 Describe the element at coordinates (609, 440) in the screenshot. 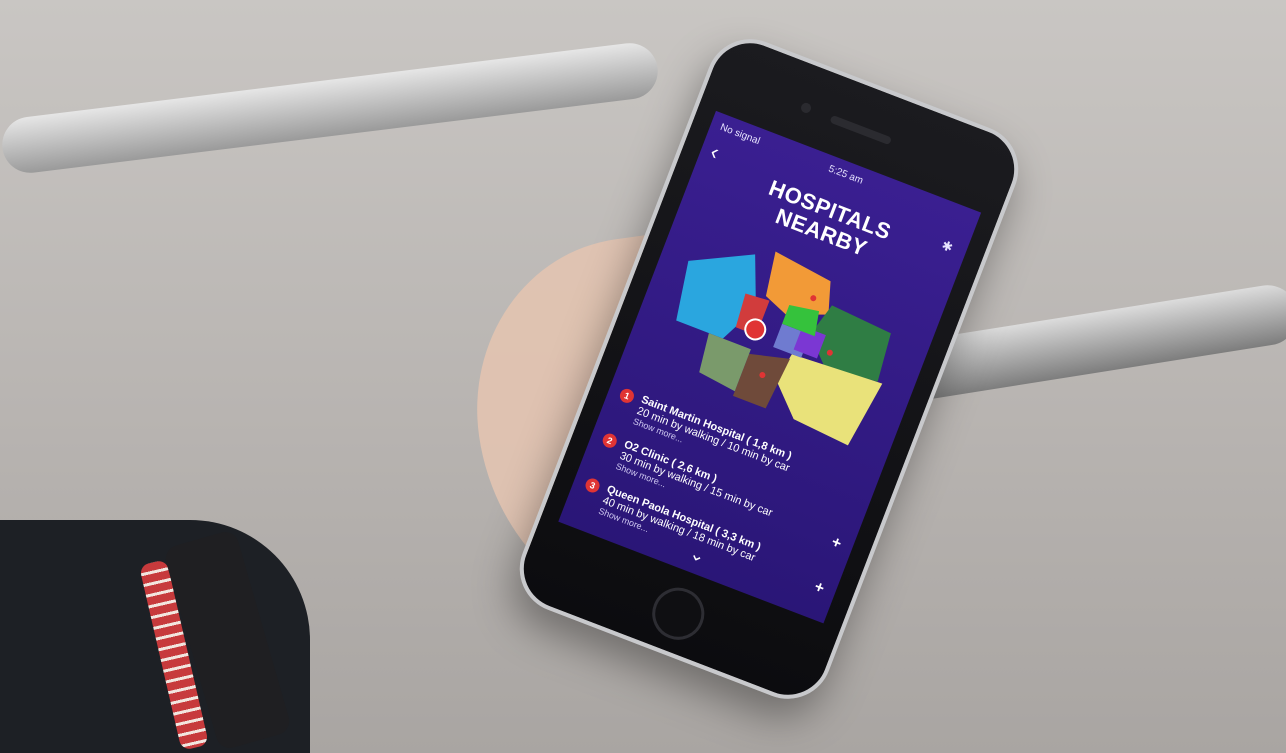

I see `rank-badge: 2` at that location.